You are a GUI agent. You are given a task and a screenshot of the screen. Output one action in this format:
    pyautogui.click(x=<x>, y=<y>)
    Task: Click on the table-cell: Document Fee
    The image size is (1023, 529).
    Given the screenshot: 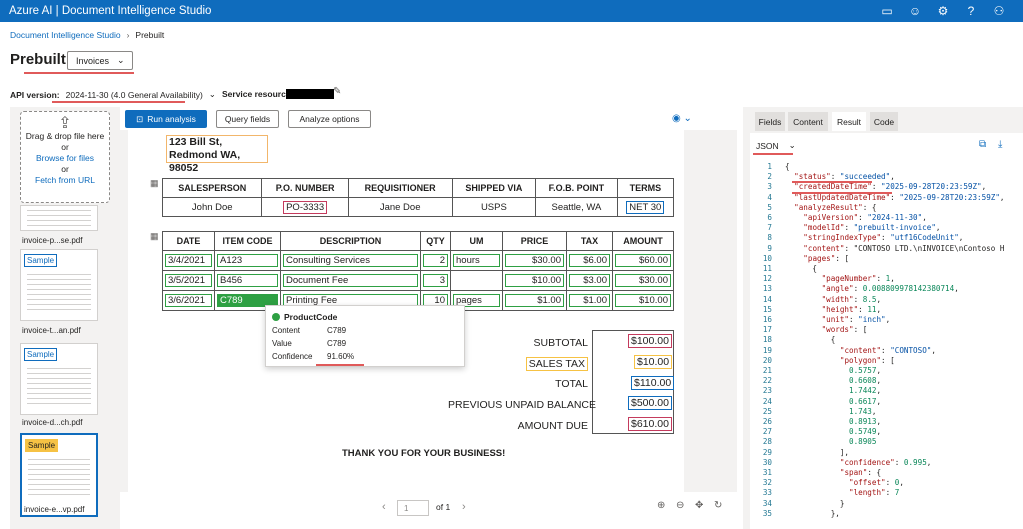 What is the action you would take?
    pyautogui.click(x=350, y=280)
    